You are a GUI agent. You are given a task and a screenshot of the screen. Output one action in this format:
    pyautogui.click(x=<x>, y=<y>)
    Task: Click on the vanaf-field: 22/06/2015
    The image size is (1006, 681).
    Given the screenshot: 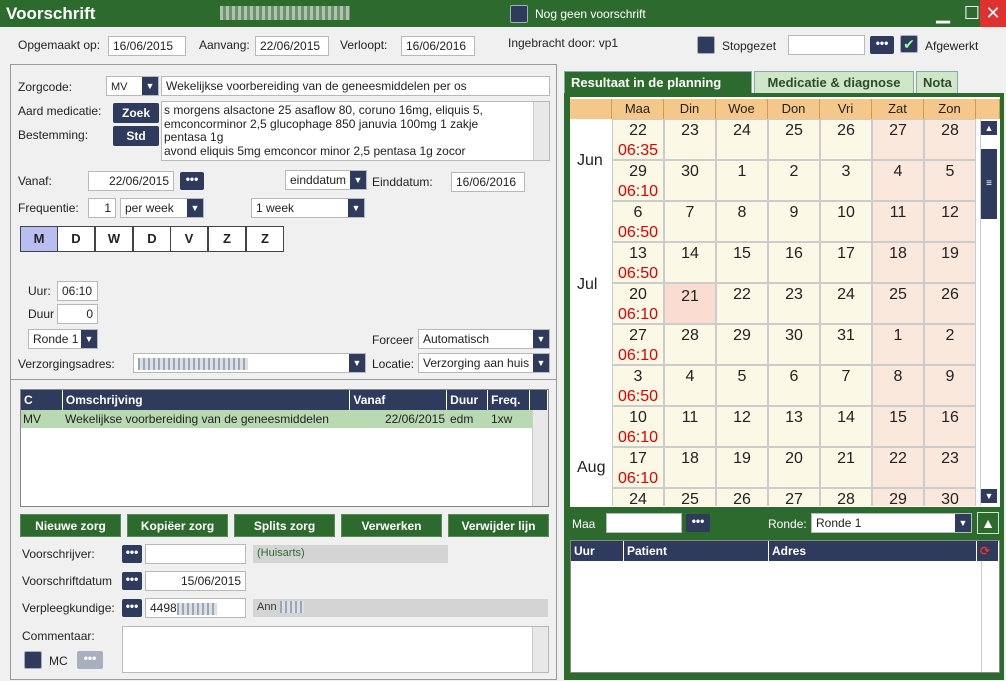 What is the action you would take?
    pyautogui.click(x=131, y=181)
    